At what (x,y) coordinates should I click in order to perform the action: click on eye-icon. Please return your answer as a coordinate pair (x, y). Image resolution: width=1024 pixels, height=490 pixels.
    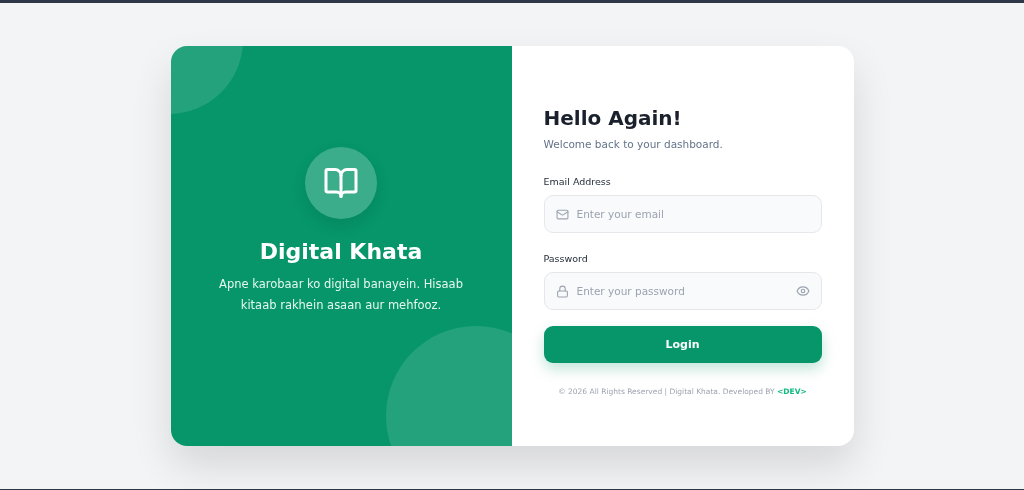
    Looking at the image, I should click on (802, 291).